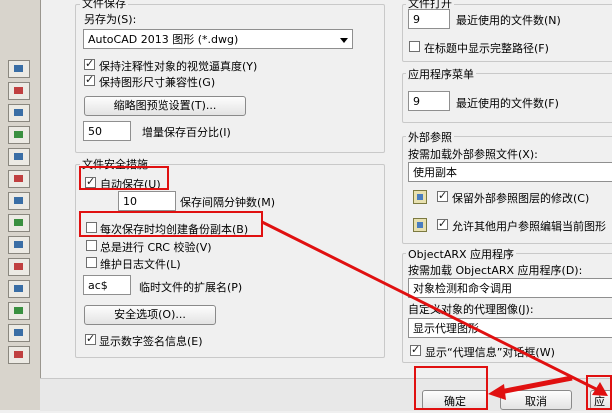  Describe the element at coordinates (536, 385) in the screenshot. I see `arrow-line` at that location.